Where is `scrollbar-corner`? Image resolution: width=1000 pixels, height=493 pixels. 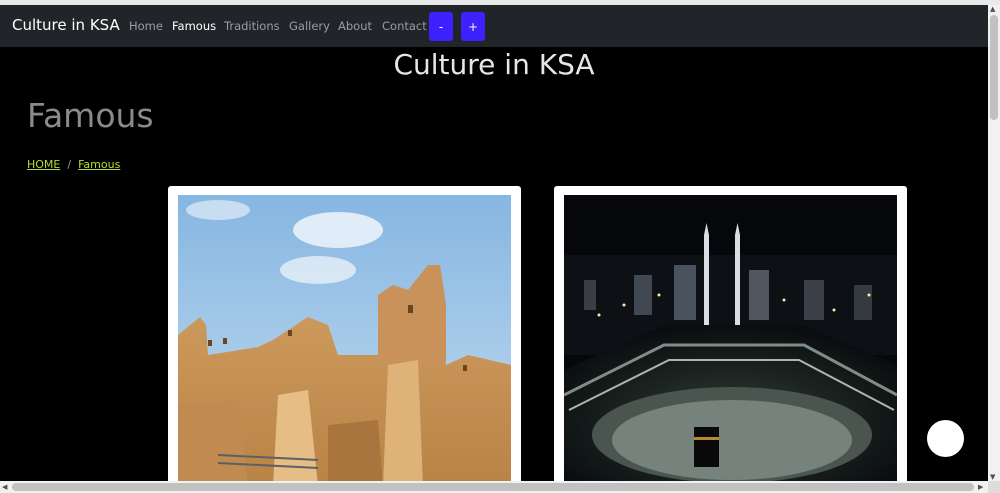
scrollbar-corner is located at coordinates (994, 487).